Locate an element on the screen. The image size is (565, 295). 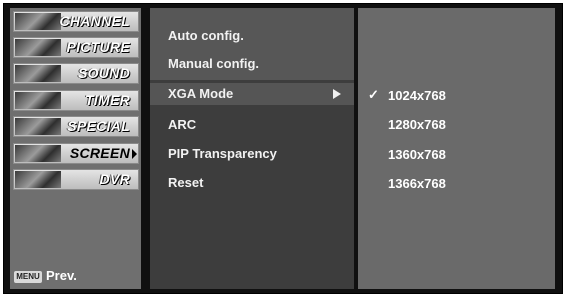
submenu-item-auto-config: Auto config. is located at coordinates (206, 35).